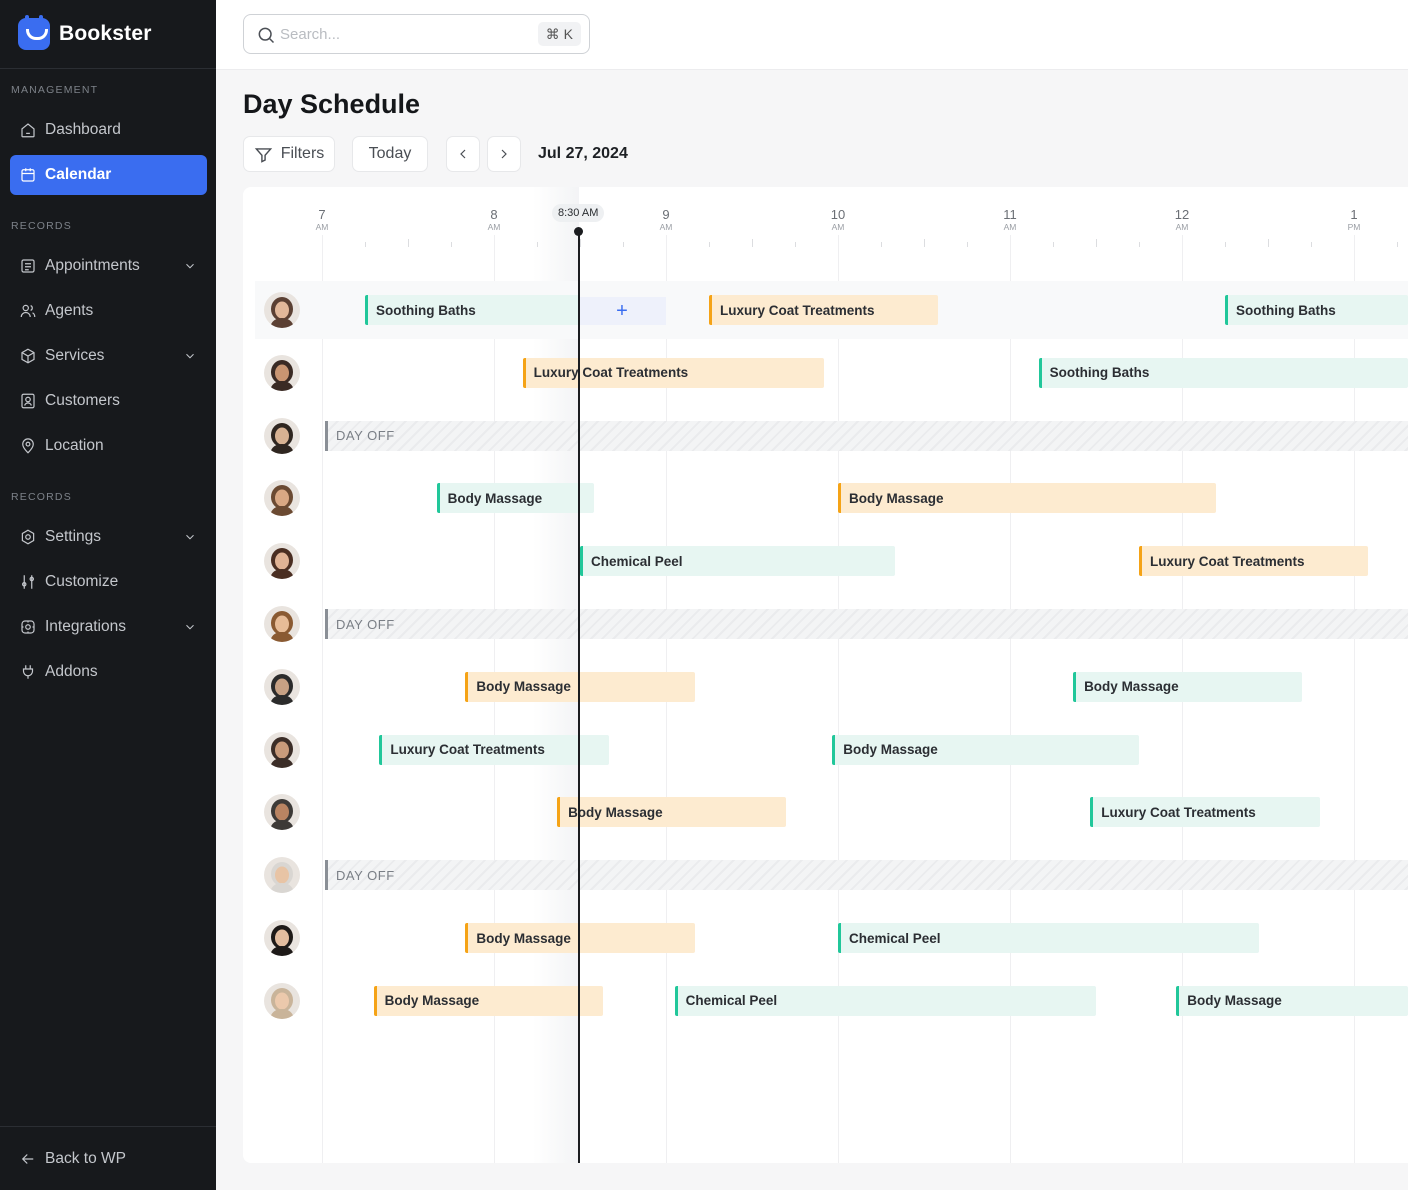 The image size is (1408, 1190). I want to click on add-appointment-button: +, so click(622, 311).